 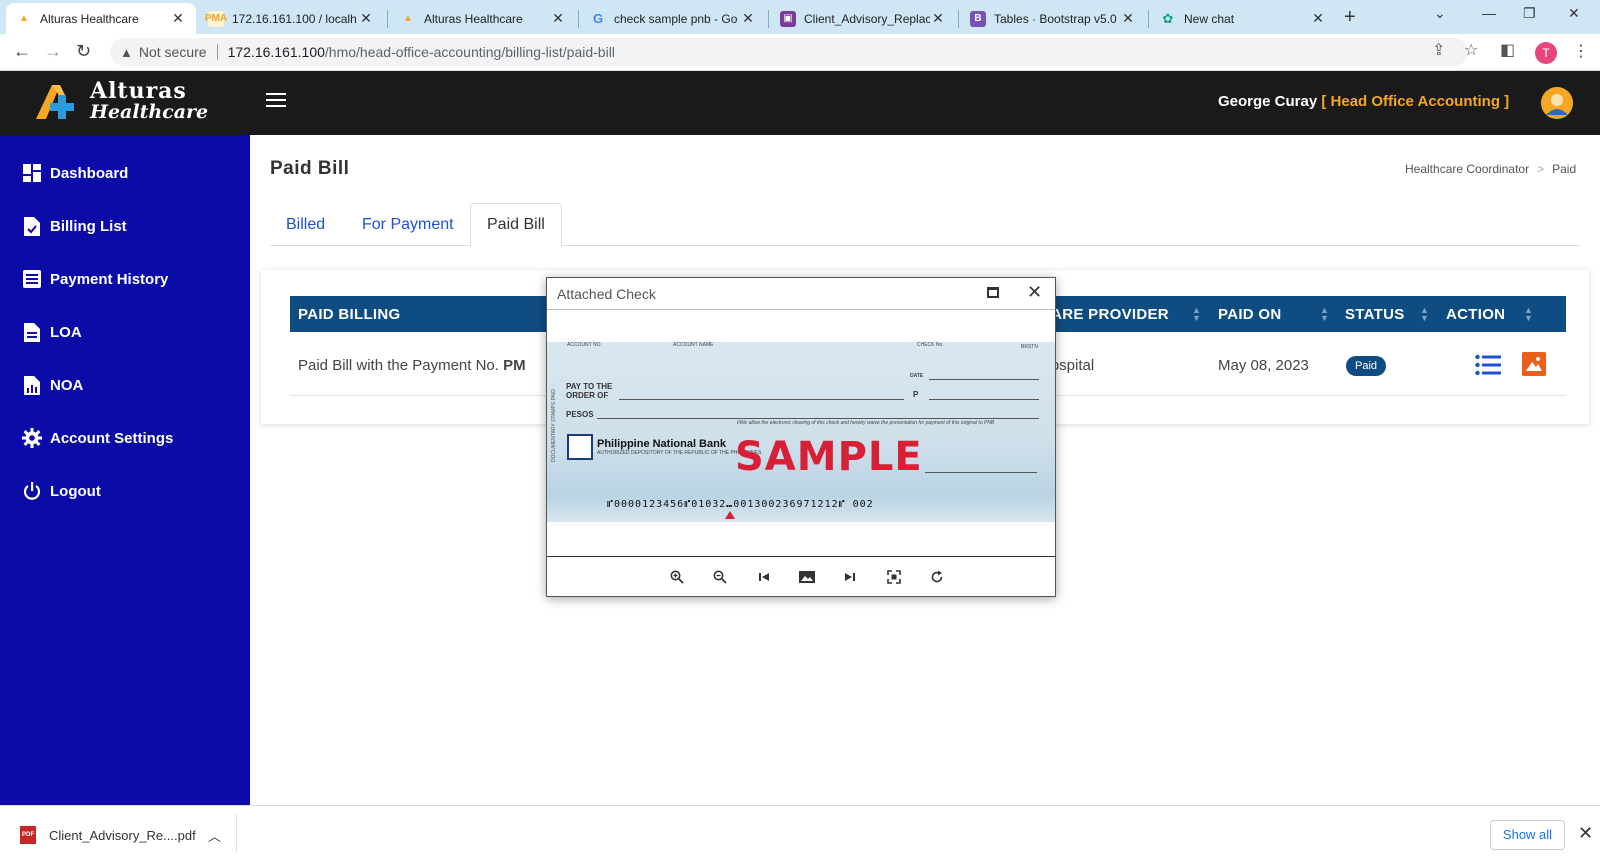 I want to click on pnb-emblem-icon, so click(x=580, y=447).